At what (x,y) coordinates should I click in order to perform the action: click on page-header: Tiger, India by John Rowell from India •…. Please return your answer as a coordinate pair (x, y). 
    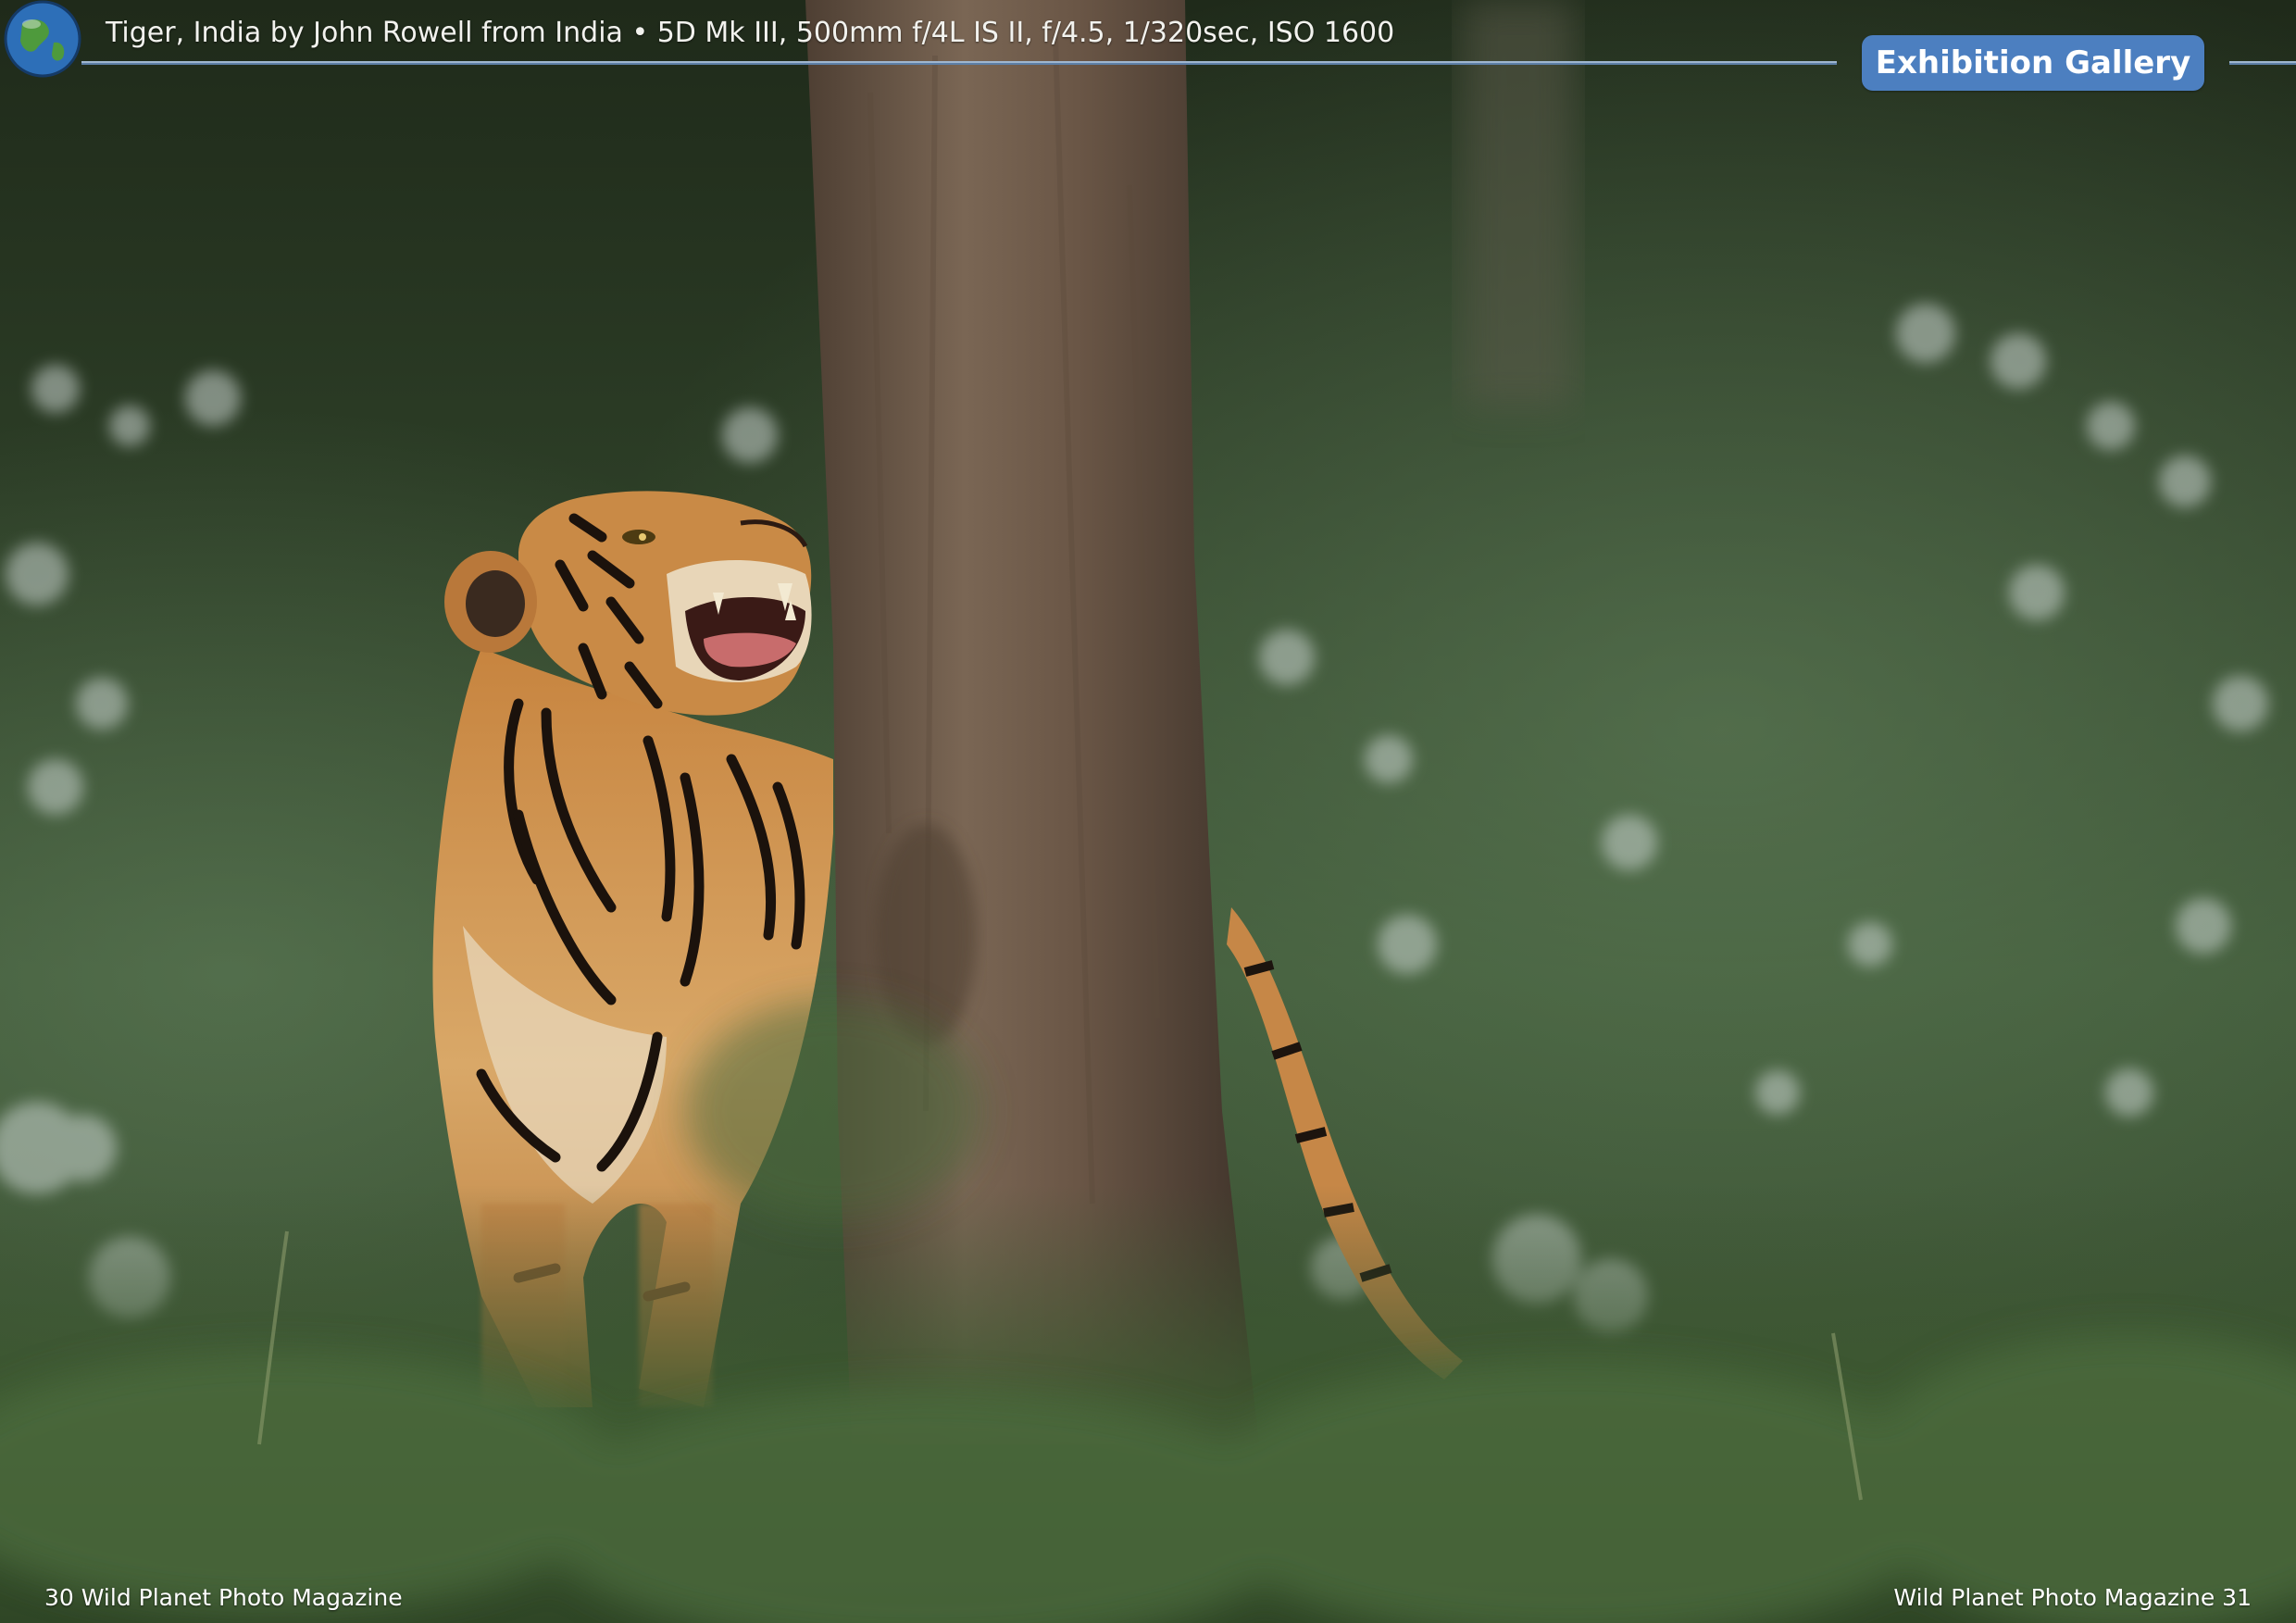
    Looking at the image, I should click on (1148, 46).